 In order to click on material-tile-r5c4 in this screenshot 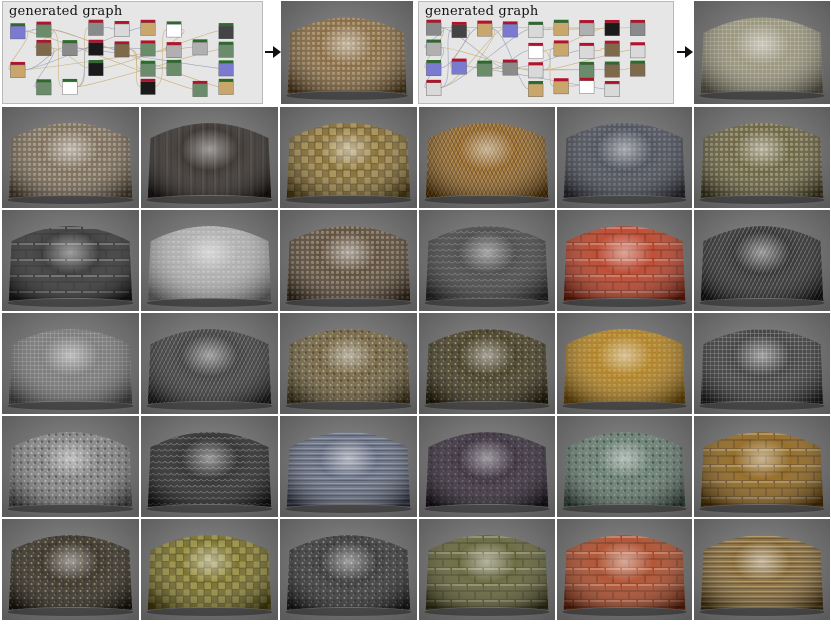, I will do `click(487, 569)`.